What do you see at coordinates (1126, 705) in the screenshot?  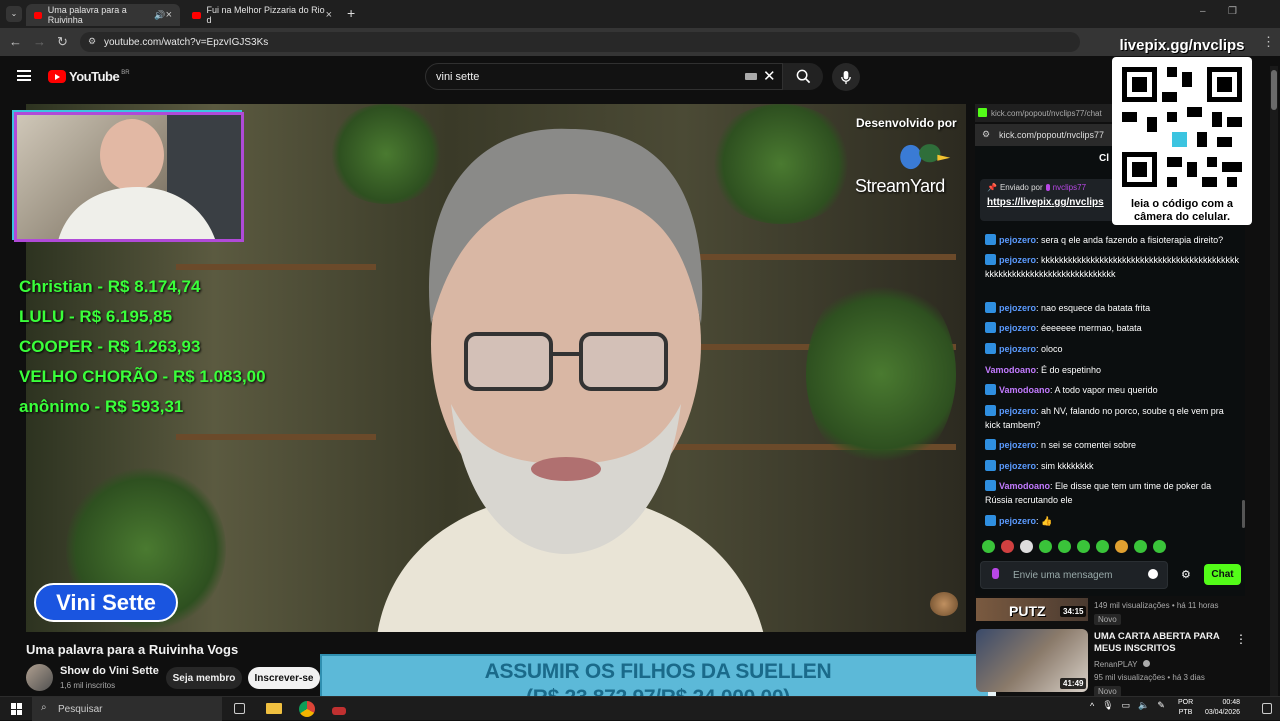 I see `network-icon: ▭` at bounding box center [1126, 705].